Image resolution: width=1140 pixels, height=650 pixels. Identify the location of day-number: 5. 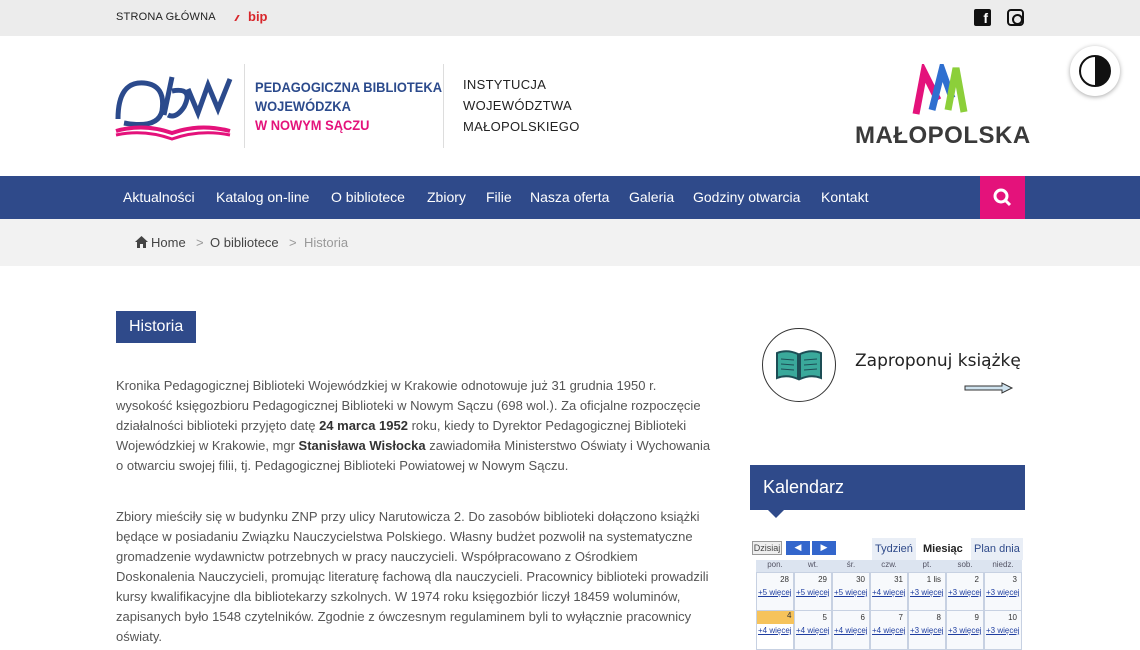
(824, 617).